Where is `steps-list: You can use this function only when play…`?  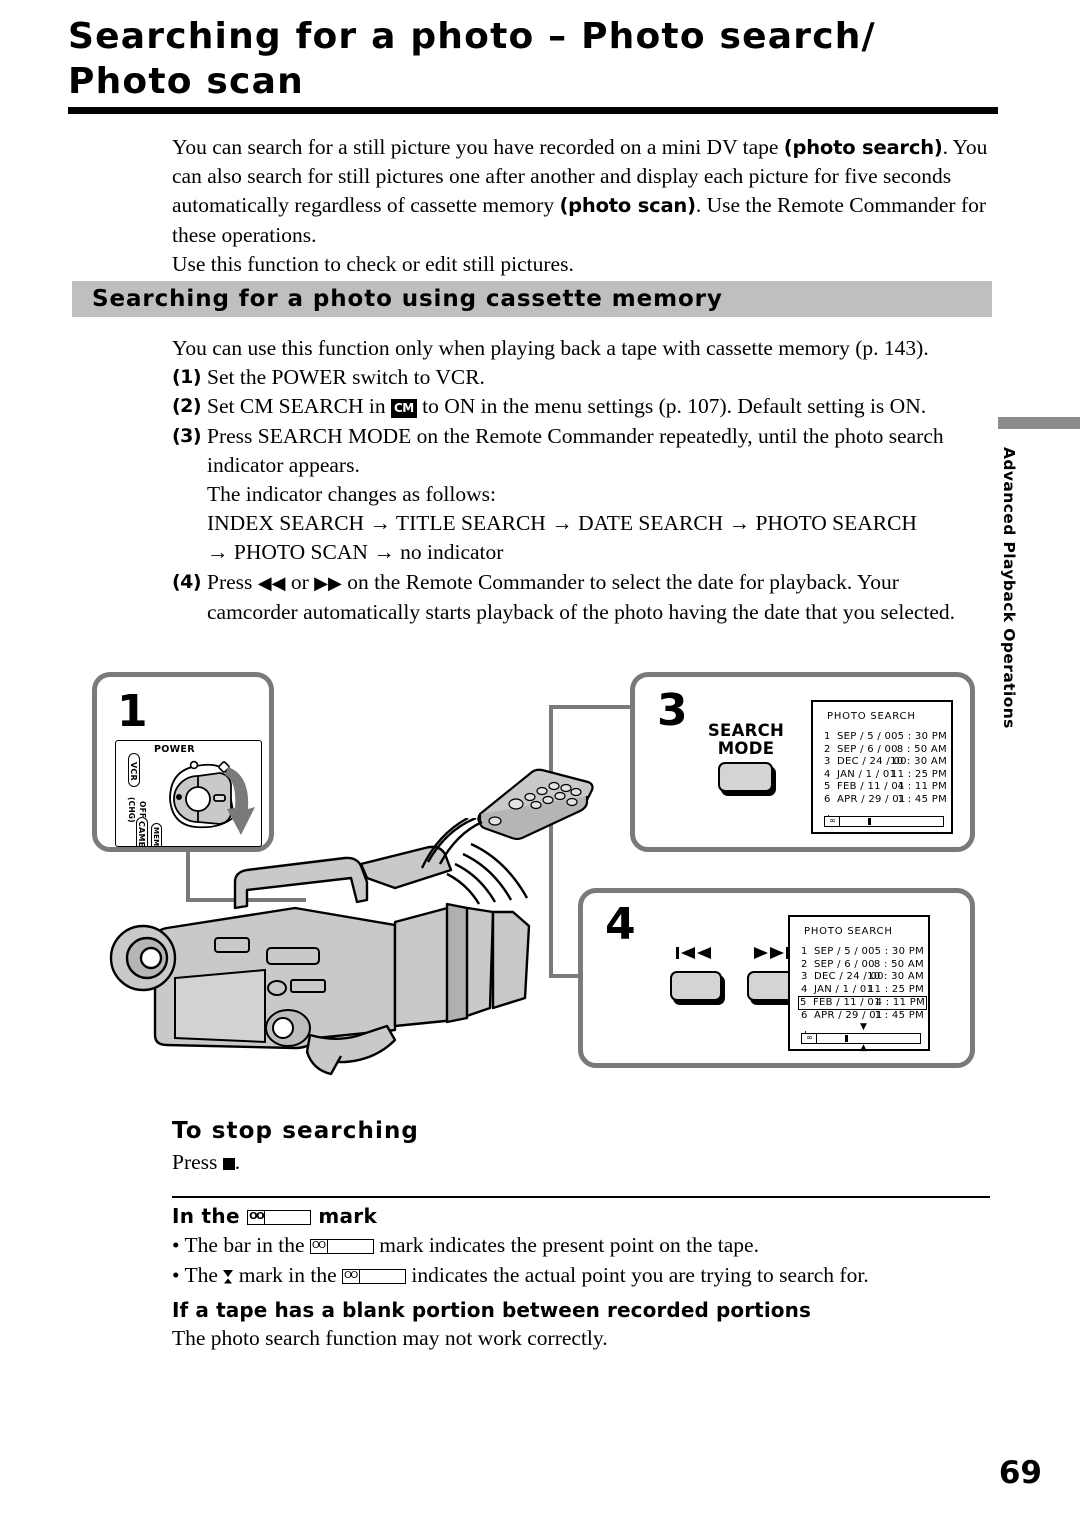 steps-list: You can use this function only when play… is located at coordinates (582, 480).